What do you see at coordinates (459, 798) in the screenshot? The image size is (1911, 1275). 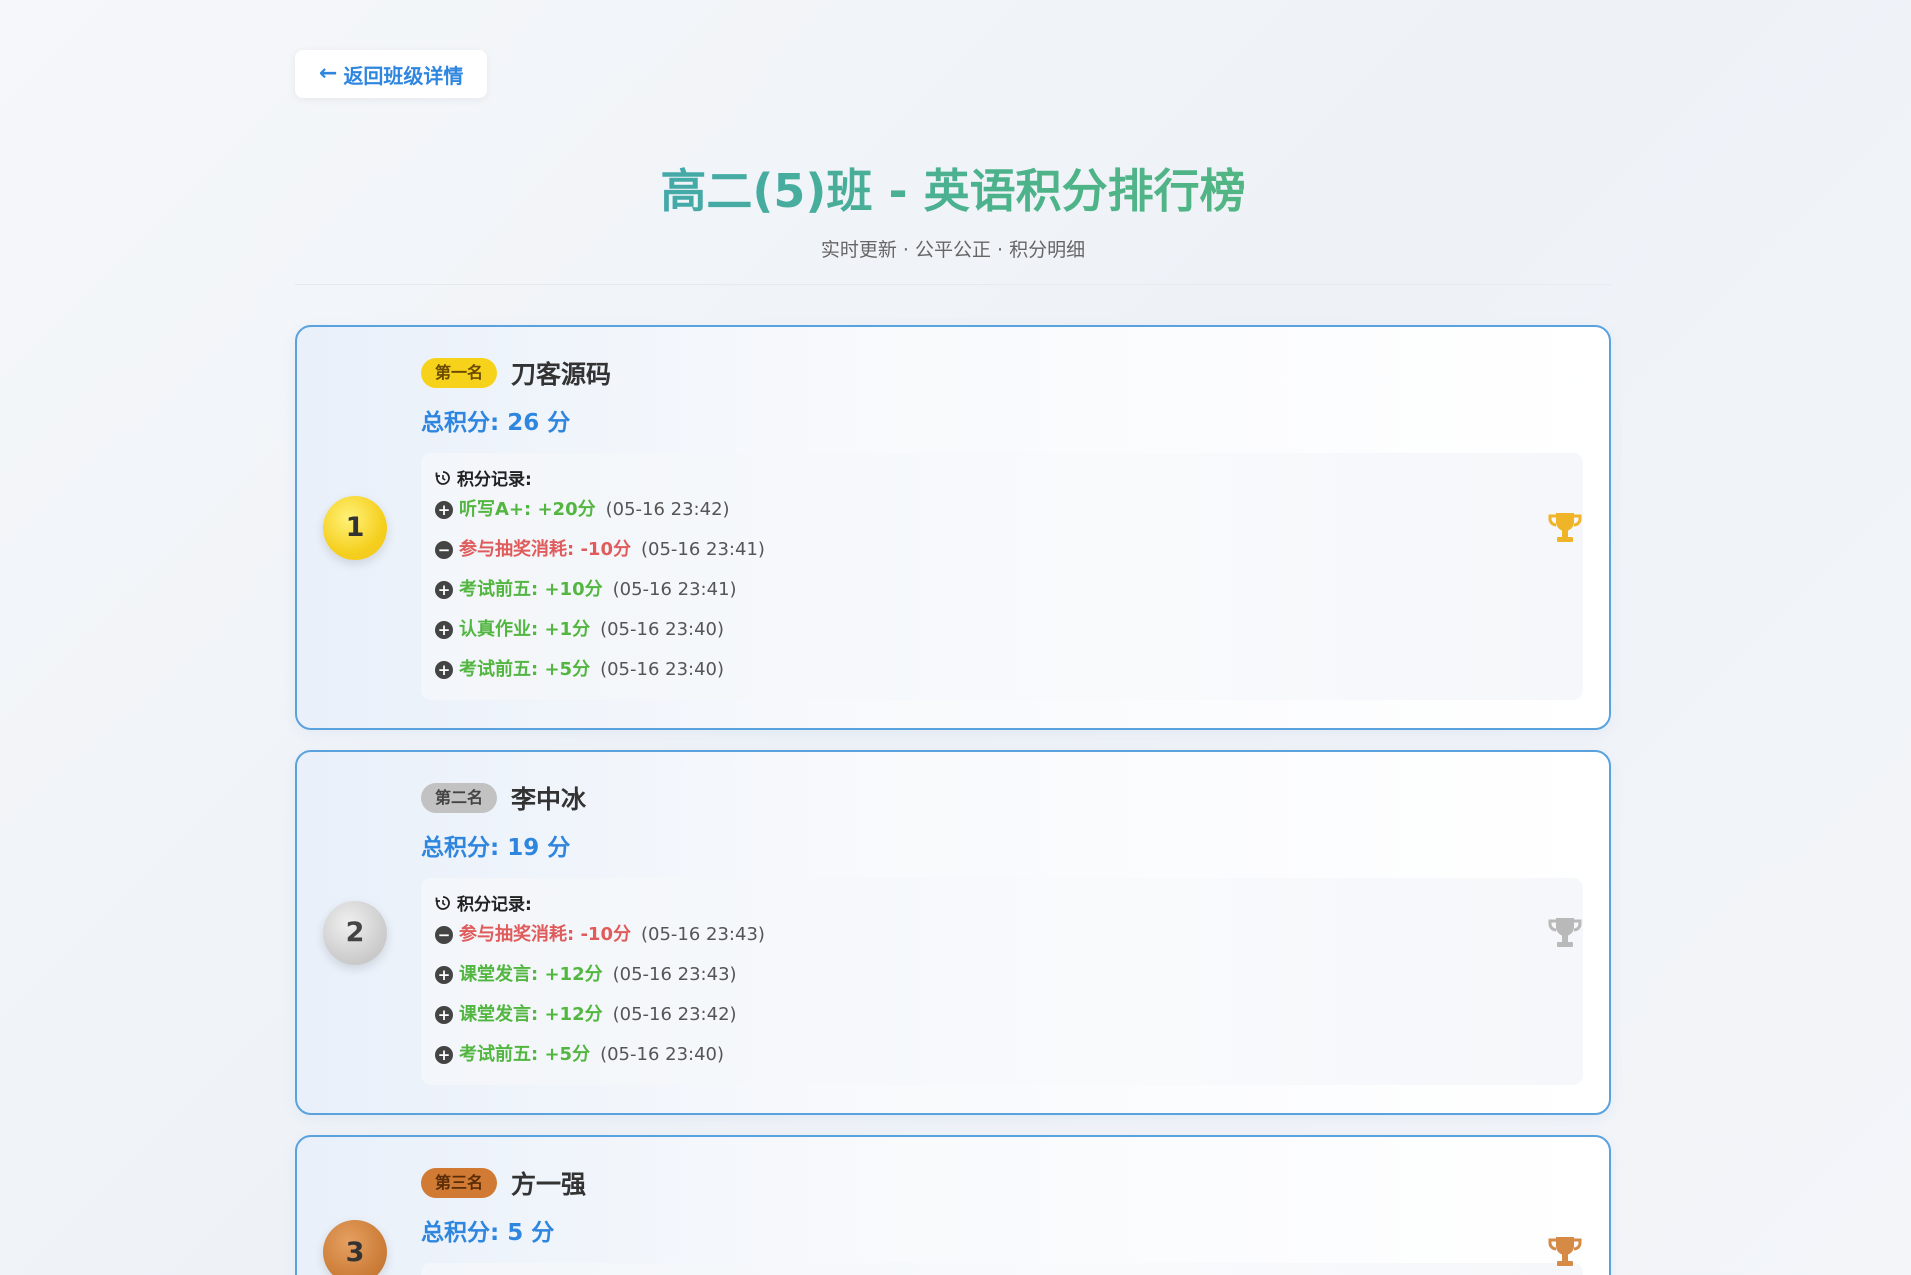 I see `rank-badge: 第二名` at bounding box center [459, 798].